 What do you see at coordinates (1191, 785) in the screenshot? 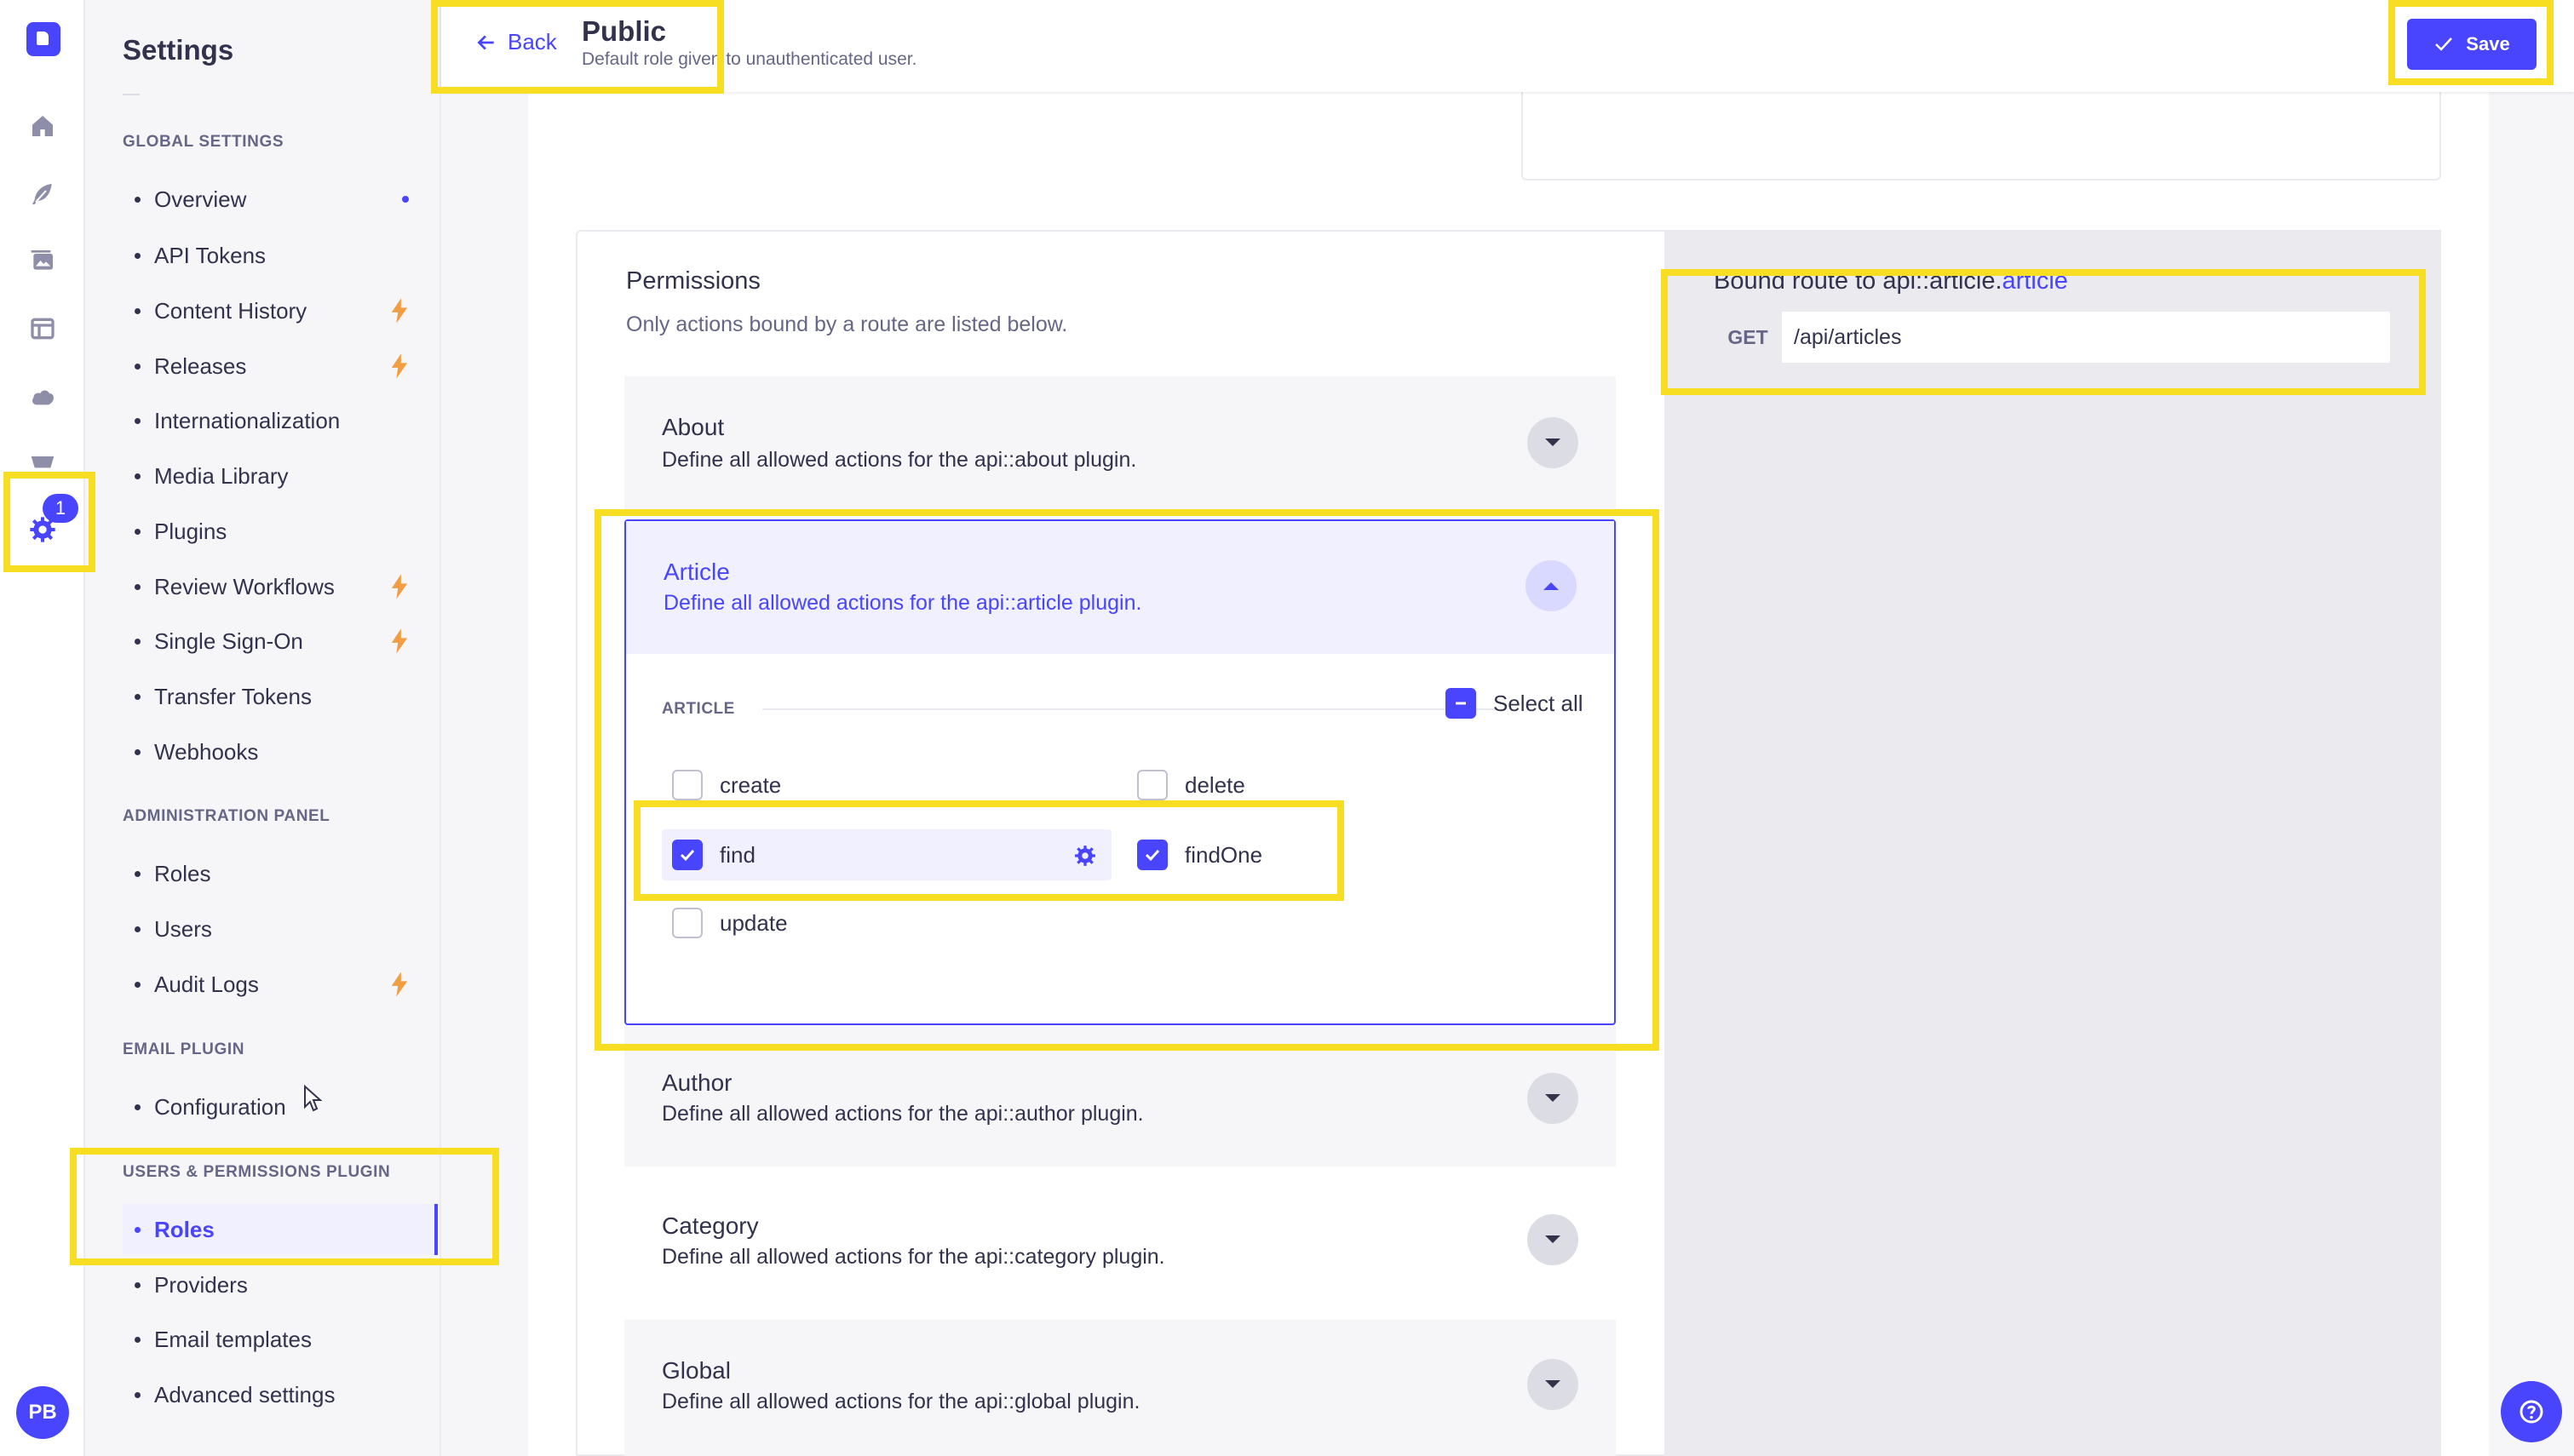
I see `permission-delete: delete` at bounding box center [1191, 785].